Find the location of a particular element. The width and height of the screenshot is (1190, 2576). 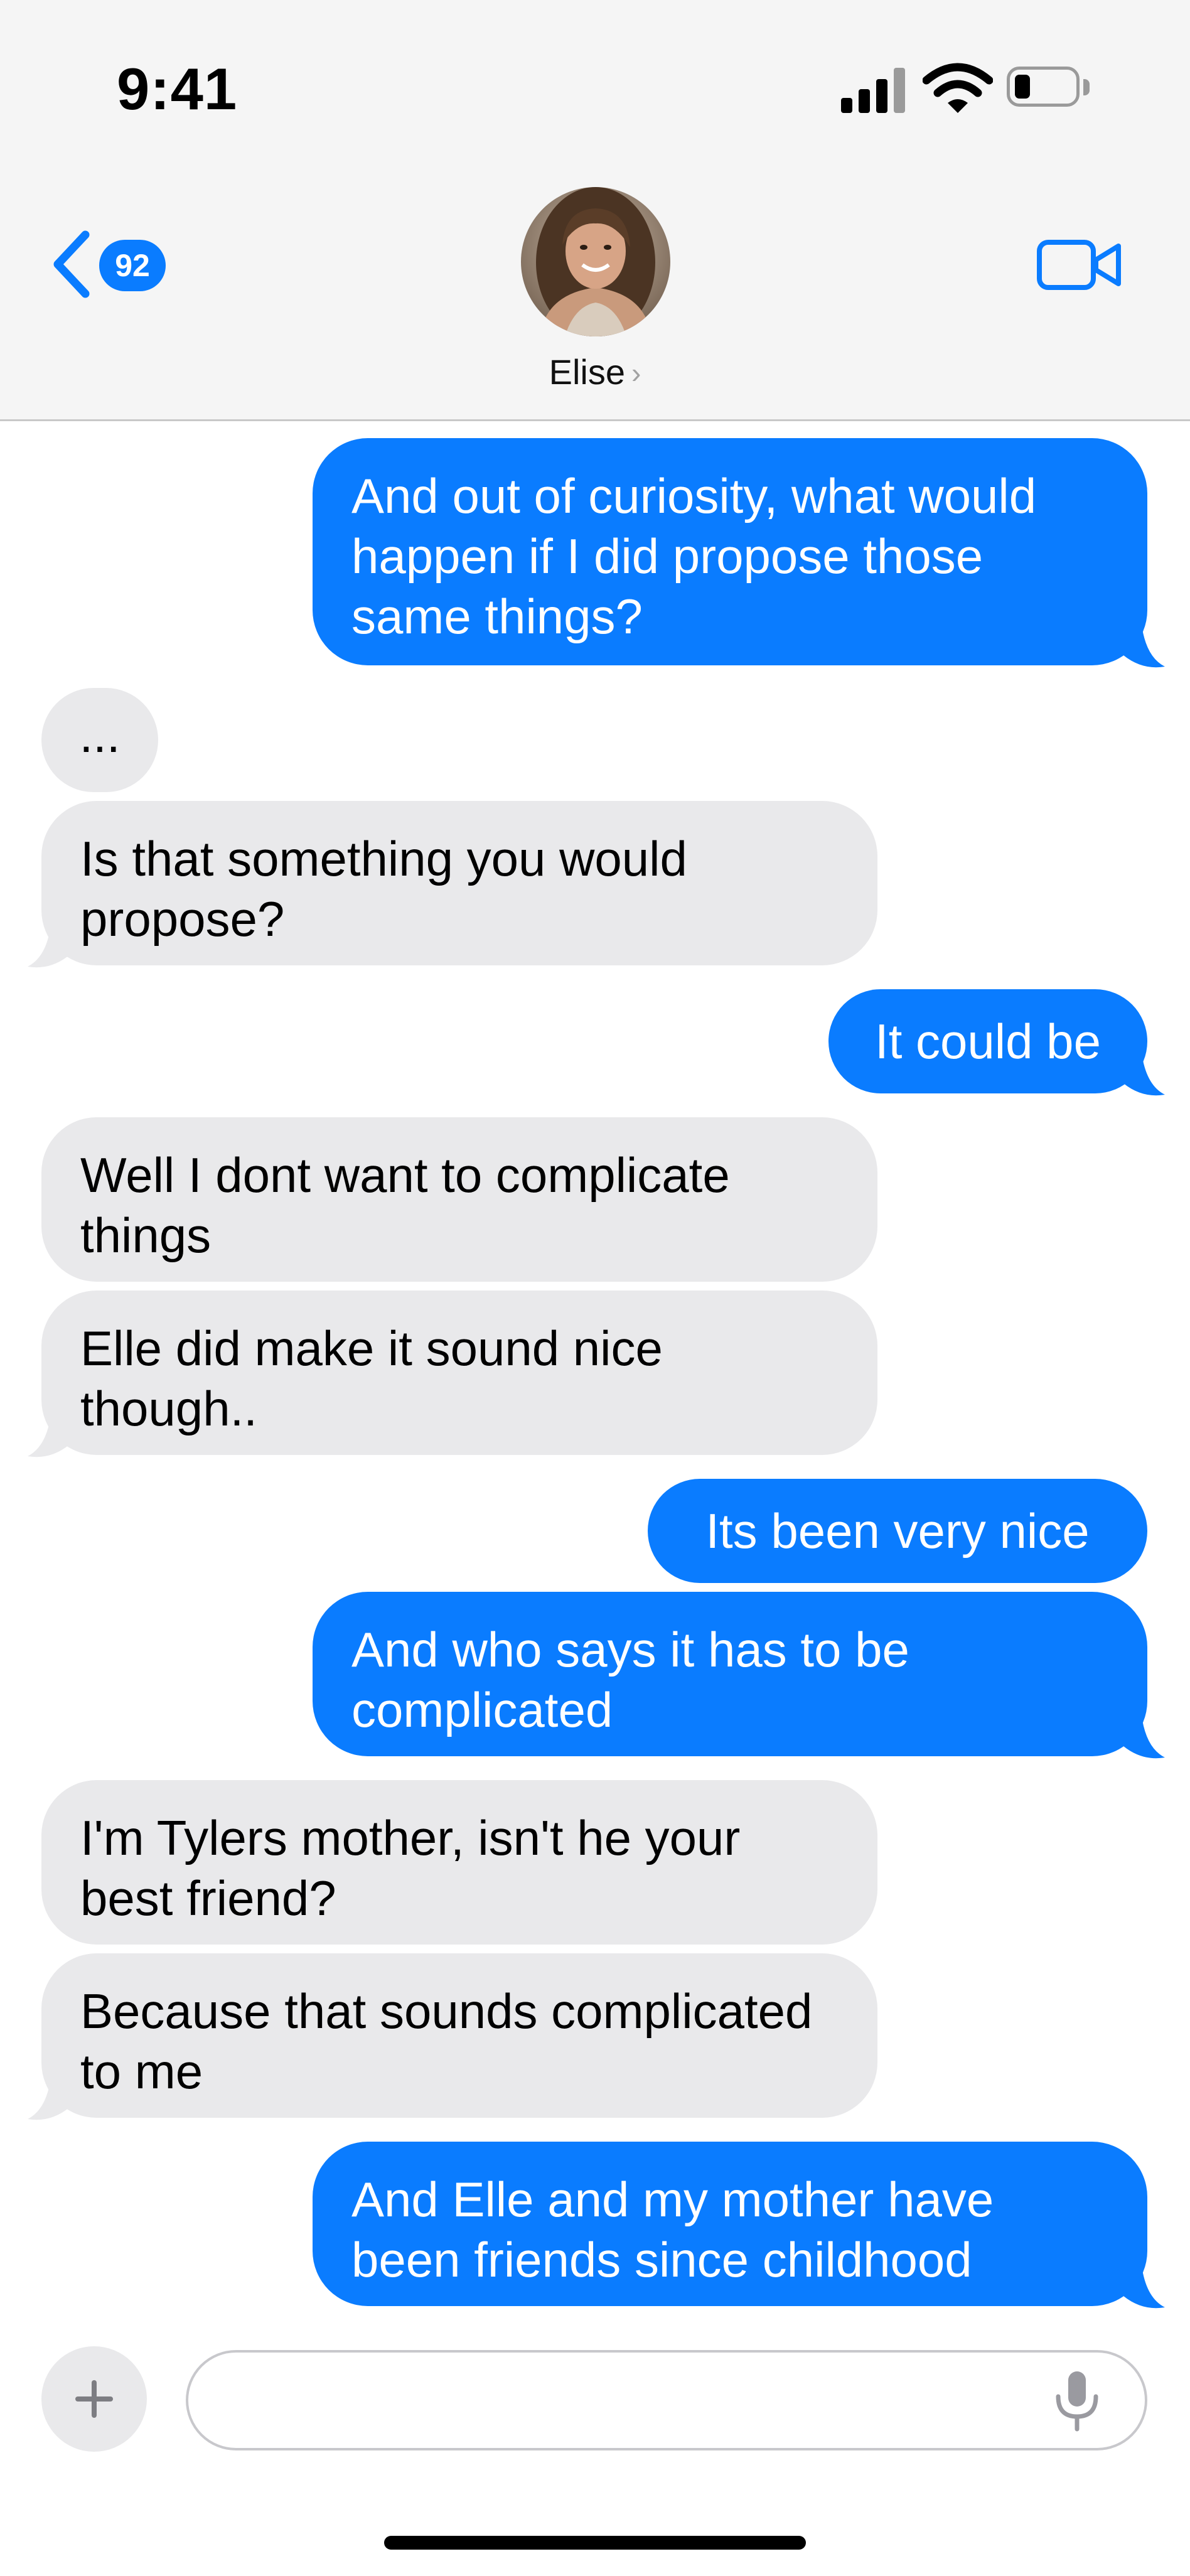

plus-icon is located at coordinates (94, 2399).